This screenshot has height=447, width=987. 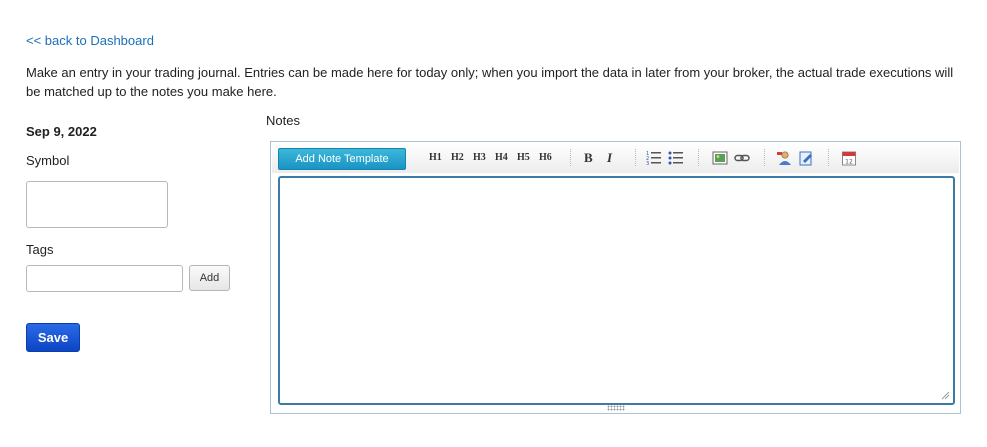 What do you see at coordinates (742, 158) in the screenshot?
I see `link-icon` at bounding box center [742, 158].